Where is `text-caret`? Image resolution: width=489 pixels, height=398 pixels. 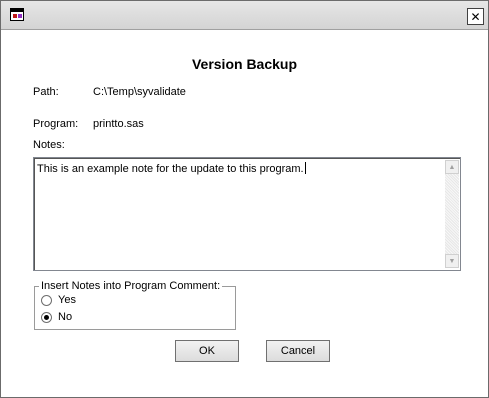 text-caret is located at coordinates (305, 168).